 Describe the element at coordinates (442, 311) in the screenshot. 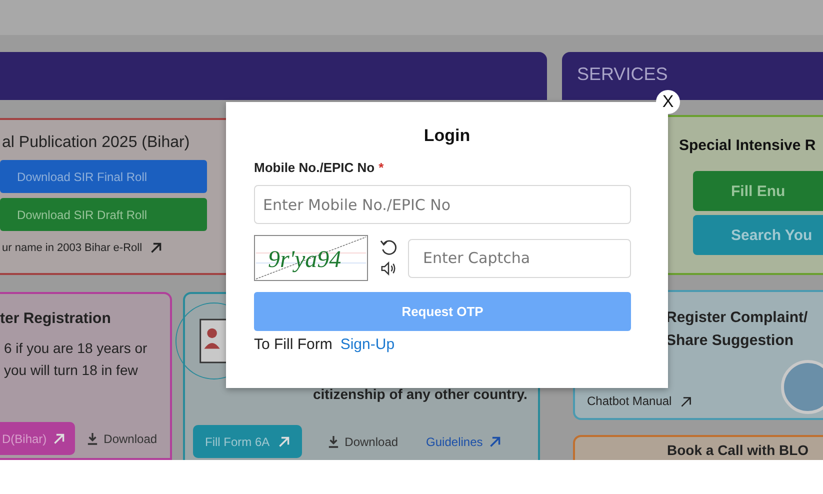

I see `request-otp-button: Request OTP` at that location.